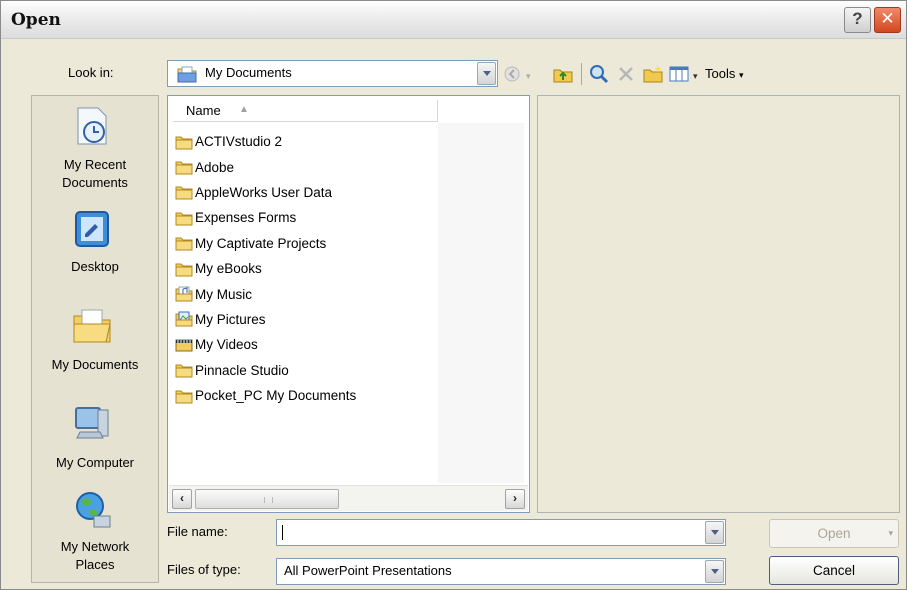  I want to click on place-label-recent: My Recent Documents, so click(95, 173).